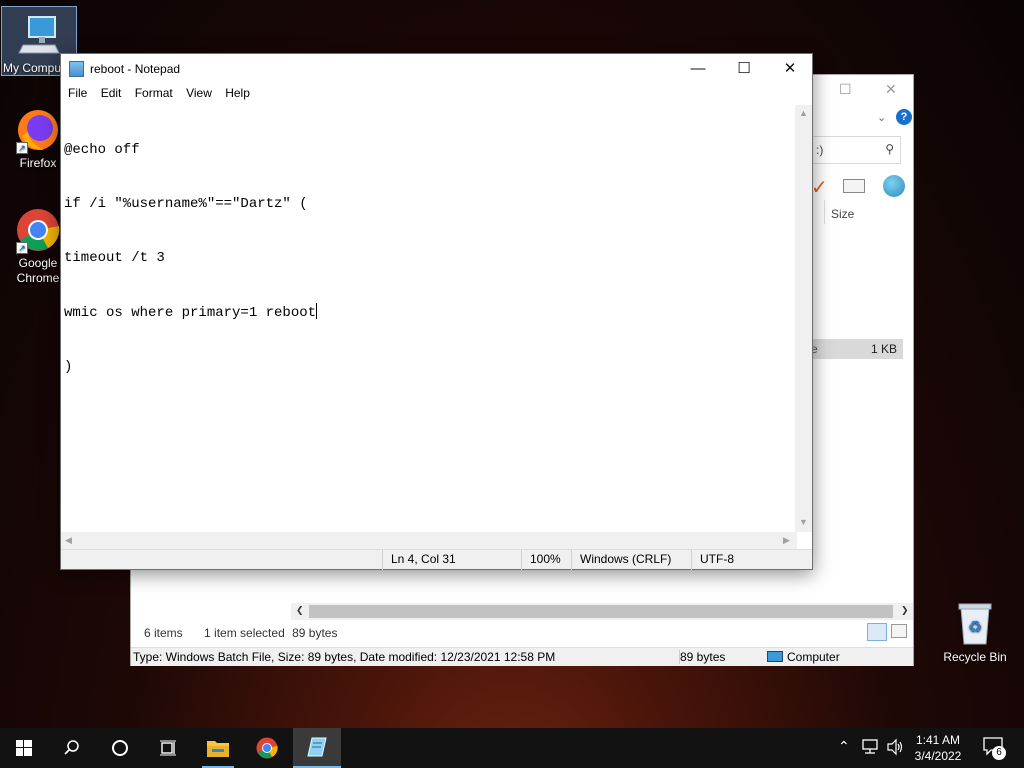 Image resolution: width=1024 pixels, height=768 pixels. What do you see at coordinates (881, 117) in the screenshot?
I see `chevron-down-icon: ⌄` at bounding box center [881, 117].